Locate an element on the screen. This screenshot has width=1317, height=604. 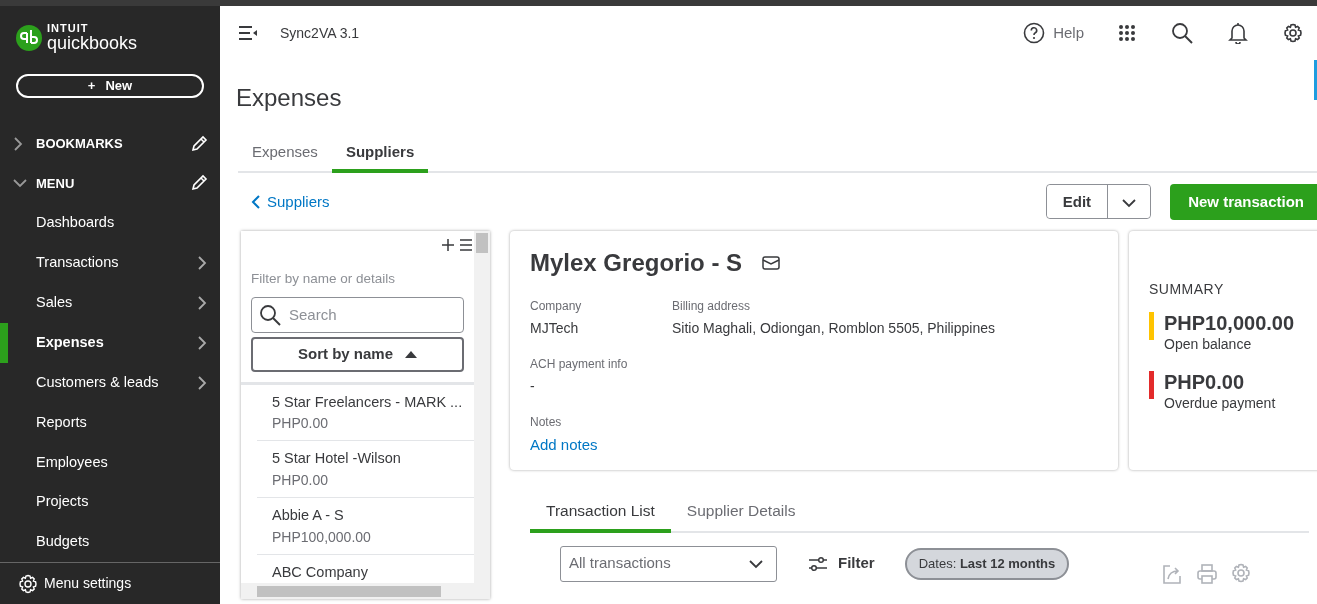
menu-item: Expenses is located at coordinates (110, 343).